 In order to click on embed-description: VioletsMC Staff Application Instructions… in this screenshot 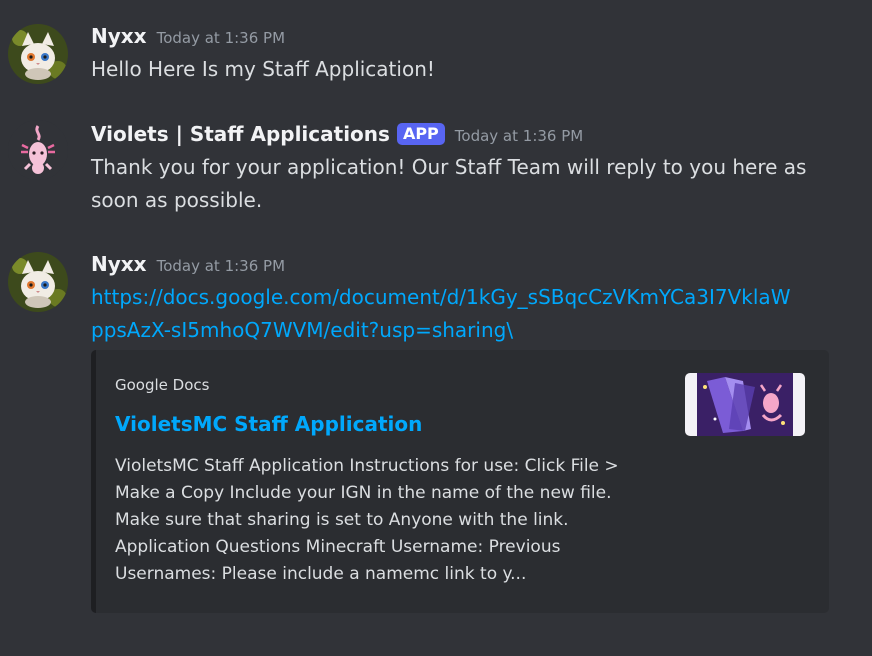, I will do `click(395, 520)`.